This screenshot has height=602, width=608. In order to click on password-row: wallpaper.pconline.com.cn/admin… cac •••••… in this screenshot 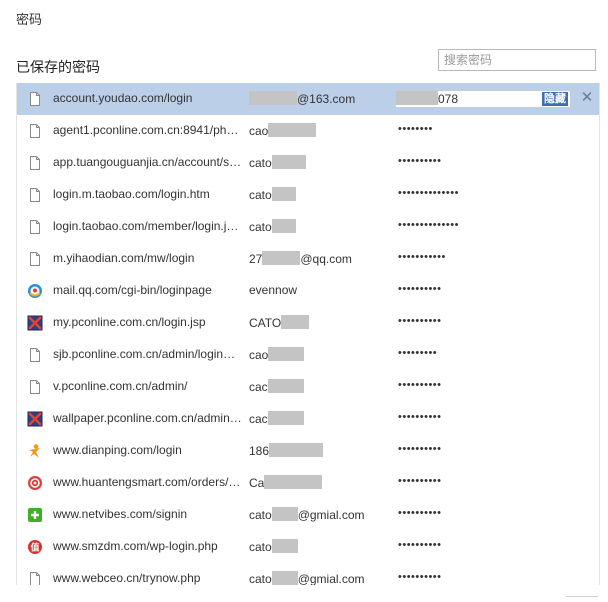, I will do `click(308, 419)`.